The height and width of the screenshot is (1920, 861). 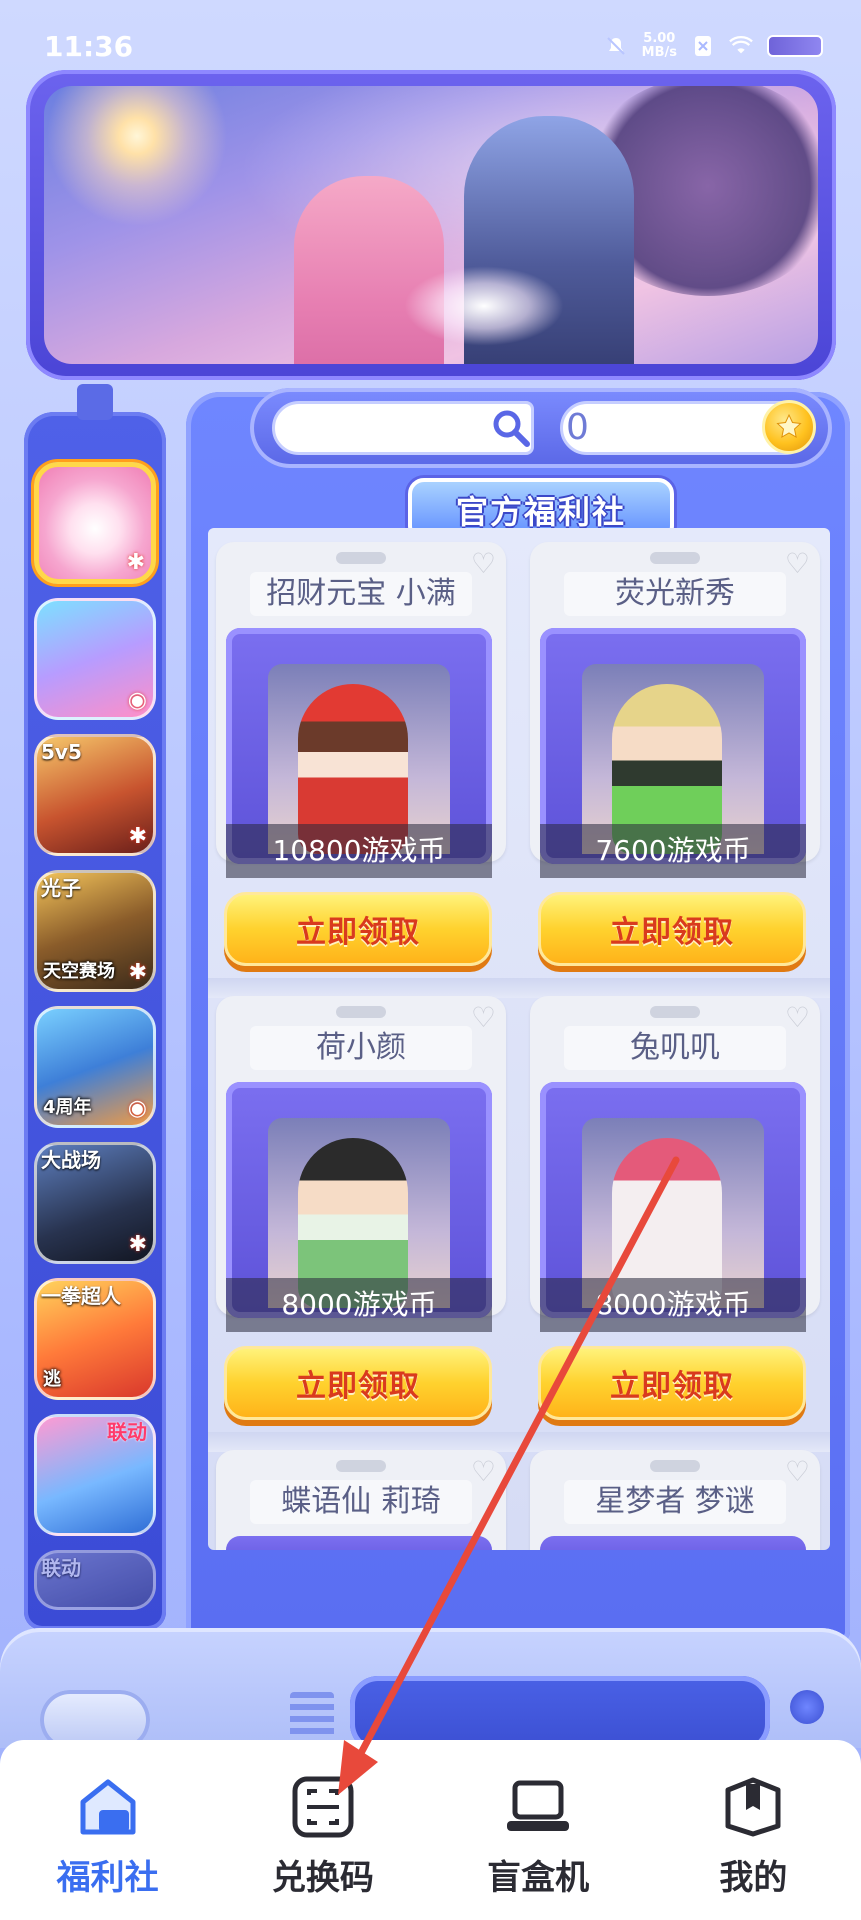 I want to click on banner-image, so click(x=431, y=225).